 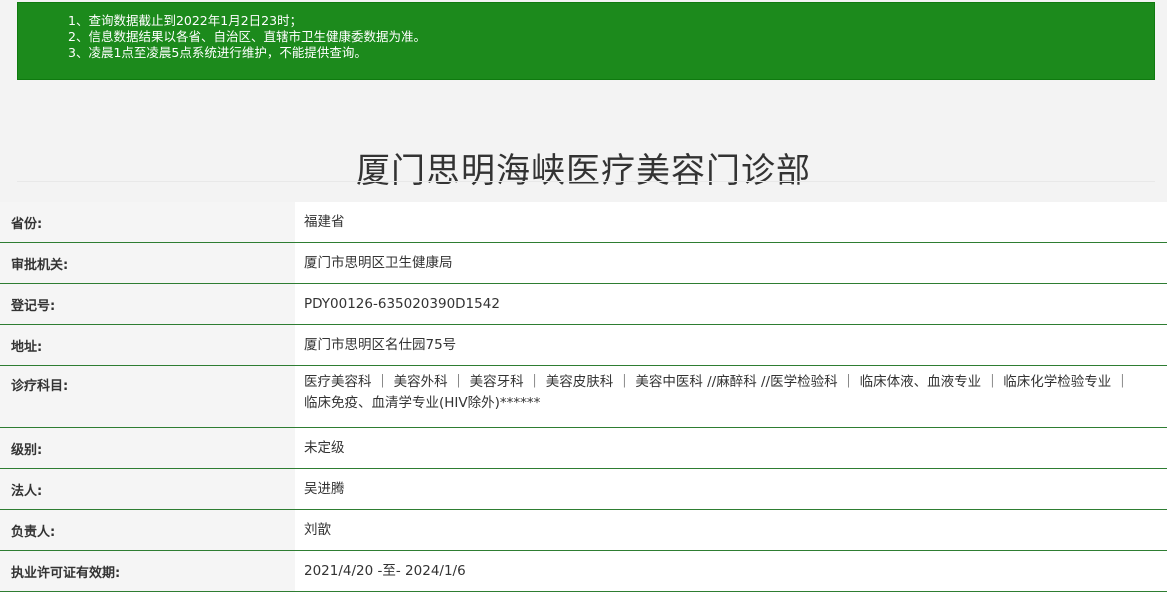 What do you see at coordinates (147, 396) in the screenshot?
I see `departments-label: 诊疗科目:` at bounding box center [147, 396].